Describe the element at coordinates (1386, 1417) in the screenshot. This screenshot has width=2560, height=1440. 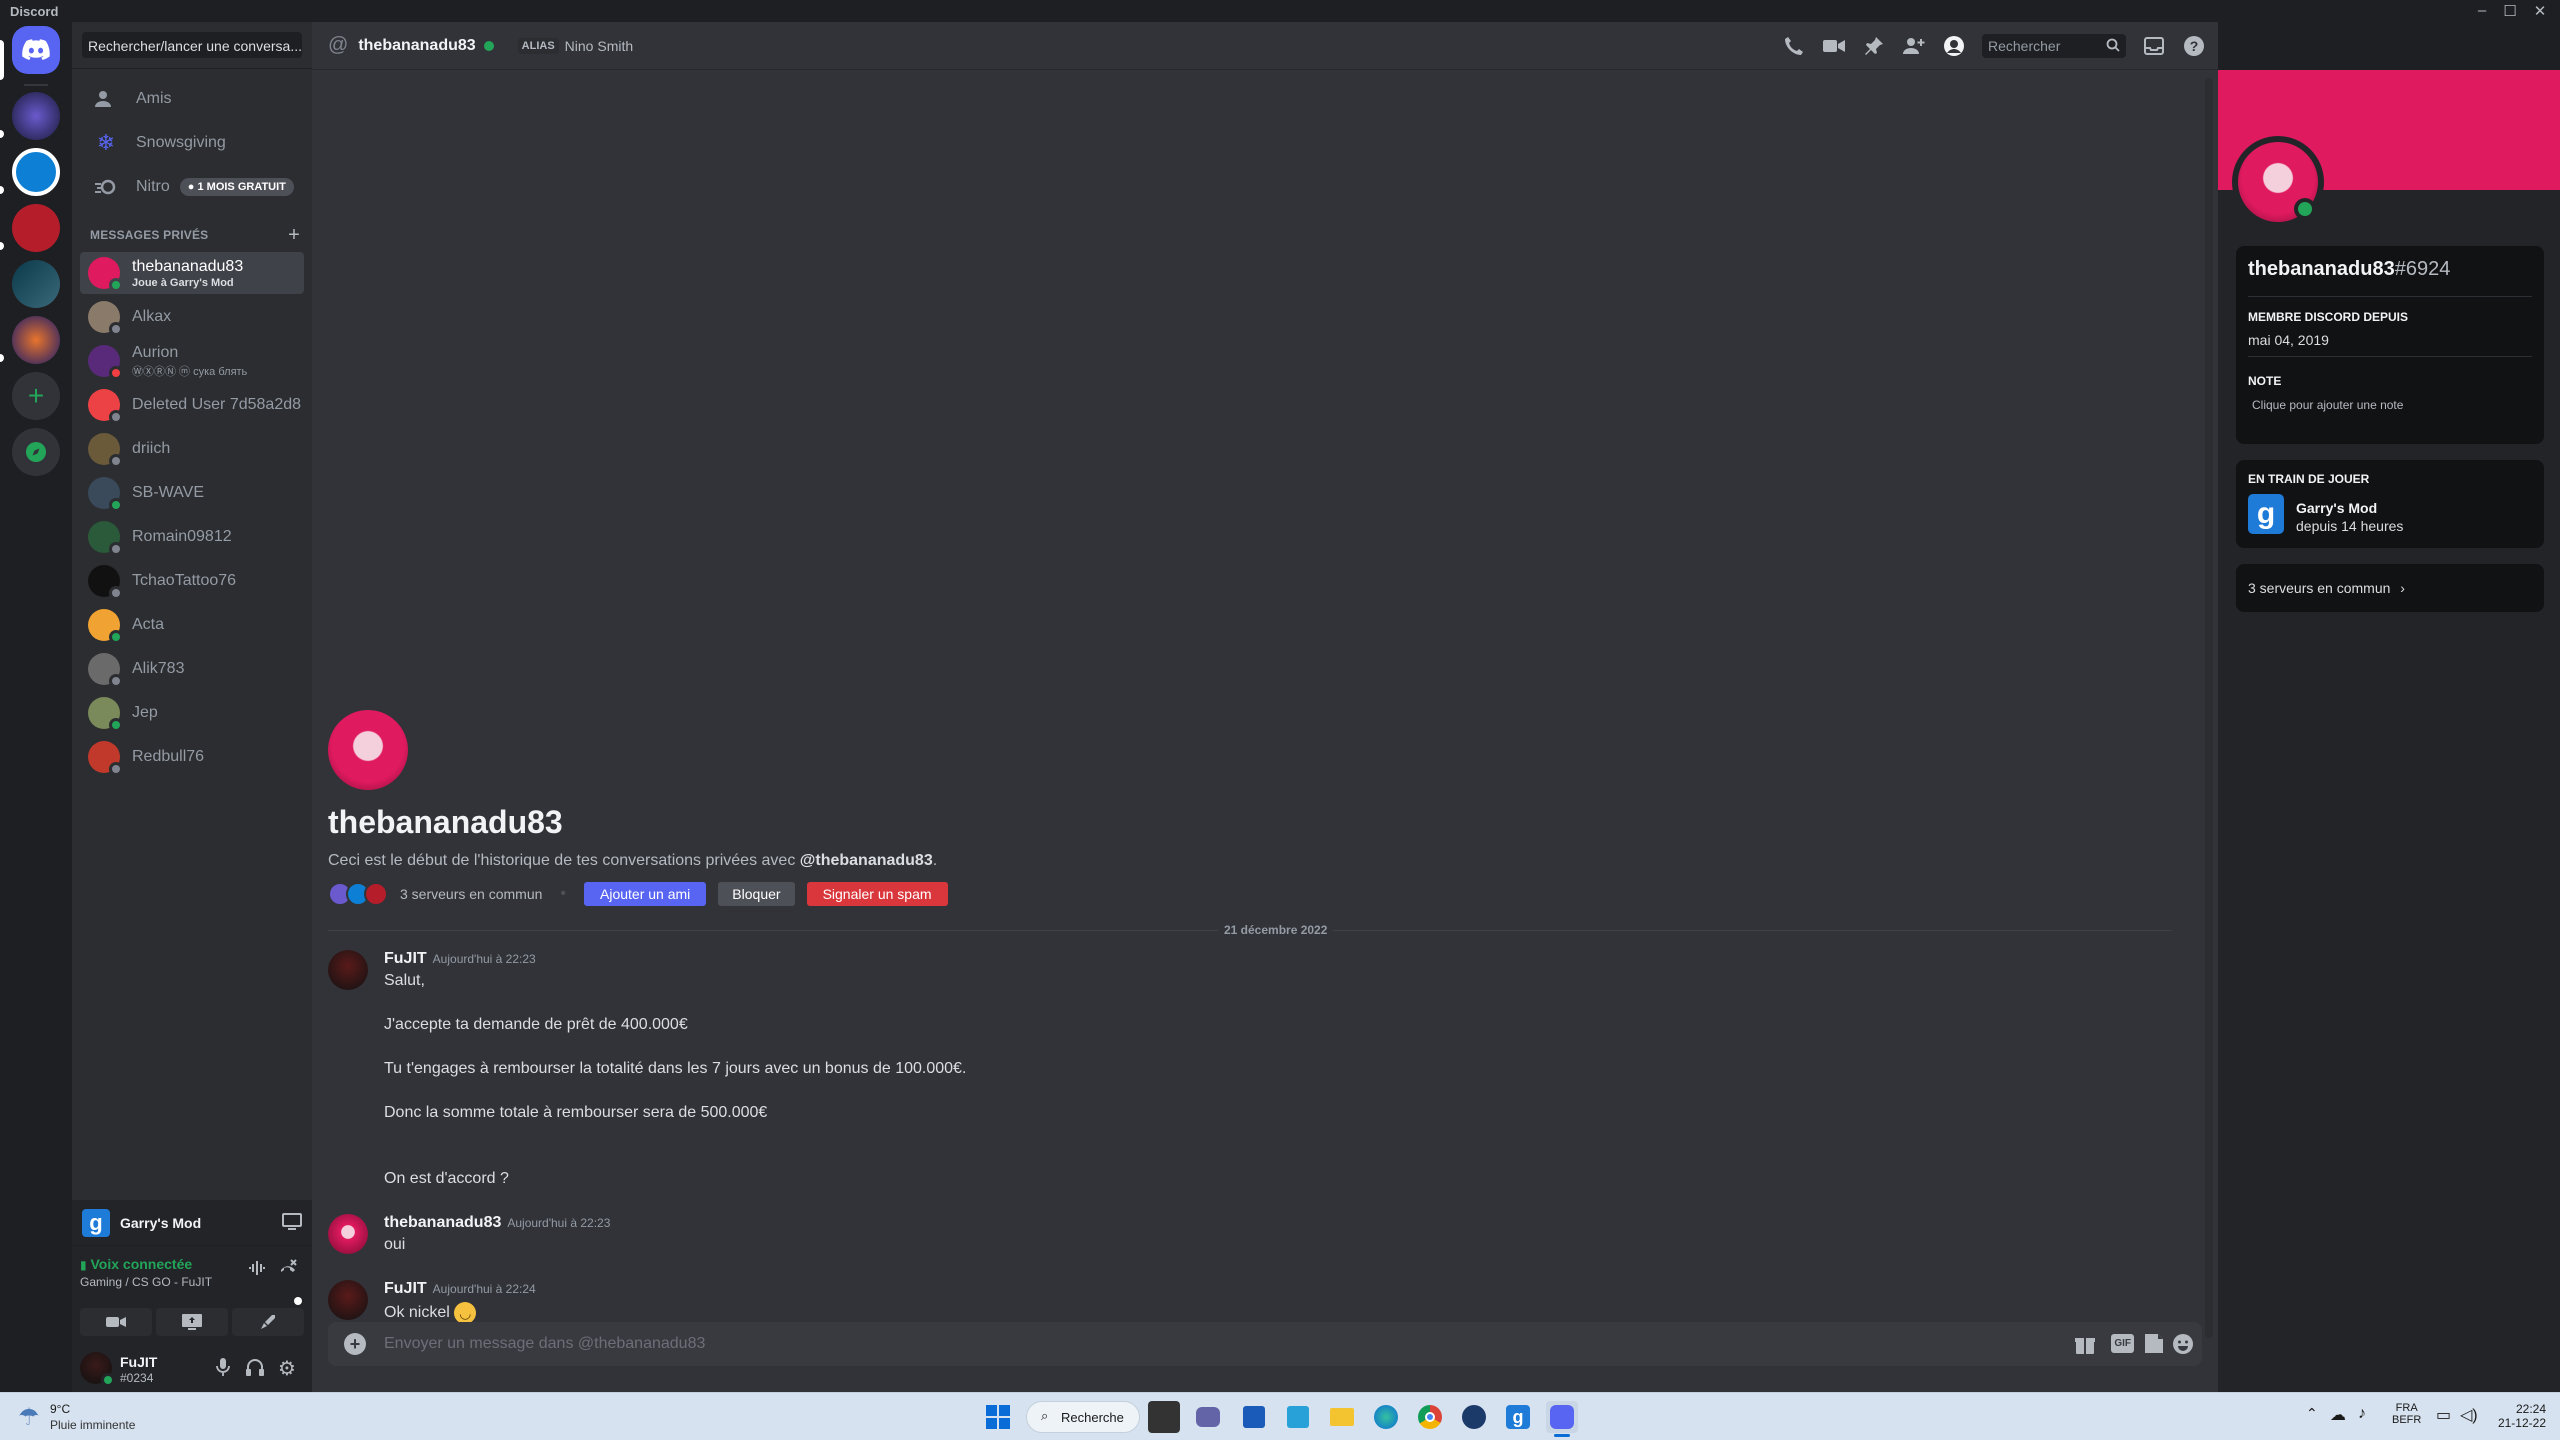
I see `edge-icon` at that location.